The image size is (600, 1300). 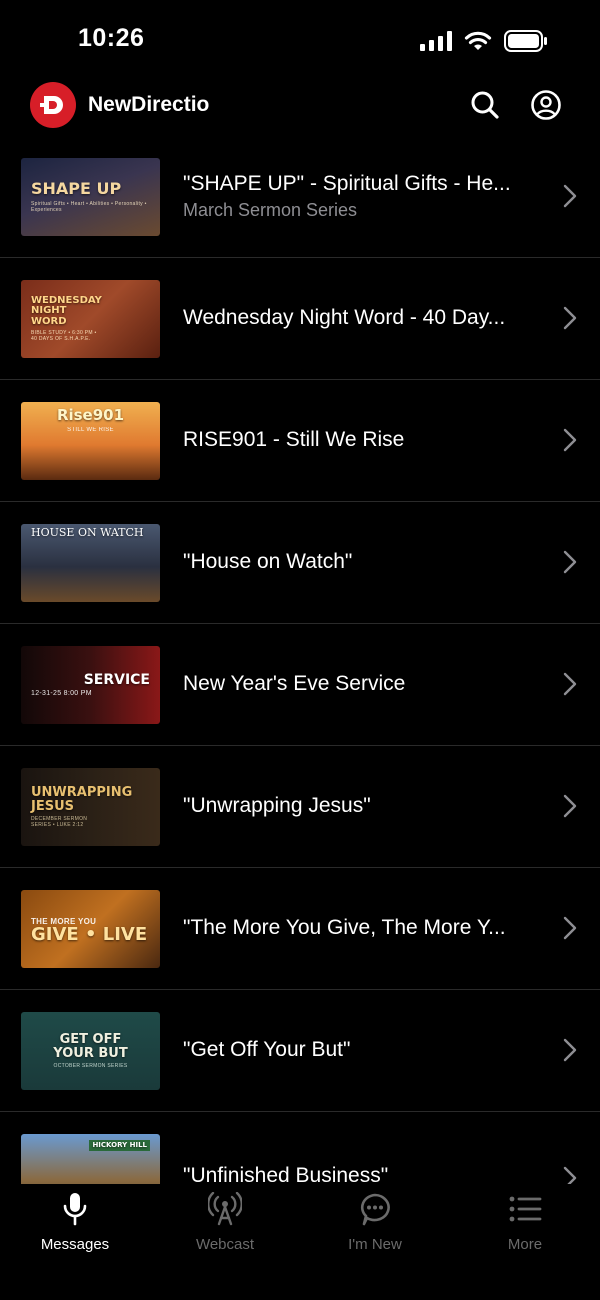 What do you see at coordinates (111, 38) in the screenshot?
I see `status-time: 10:26` at bounding box center [111, 38].